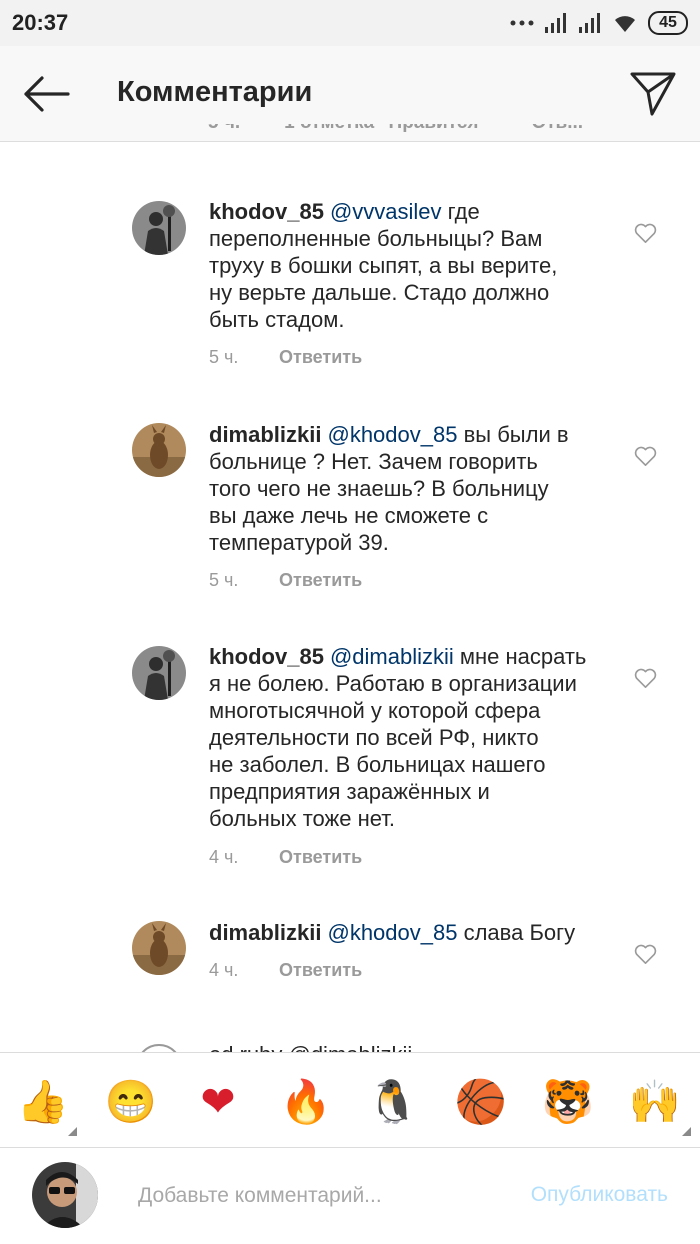  Describe the element at coordinates (386, 211) in the screenshot. I see `comment-mention: @vvvasilev` at that location.